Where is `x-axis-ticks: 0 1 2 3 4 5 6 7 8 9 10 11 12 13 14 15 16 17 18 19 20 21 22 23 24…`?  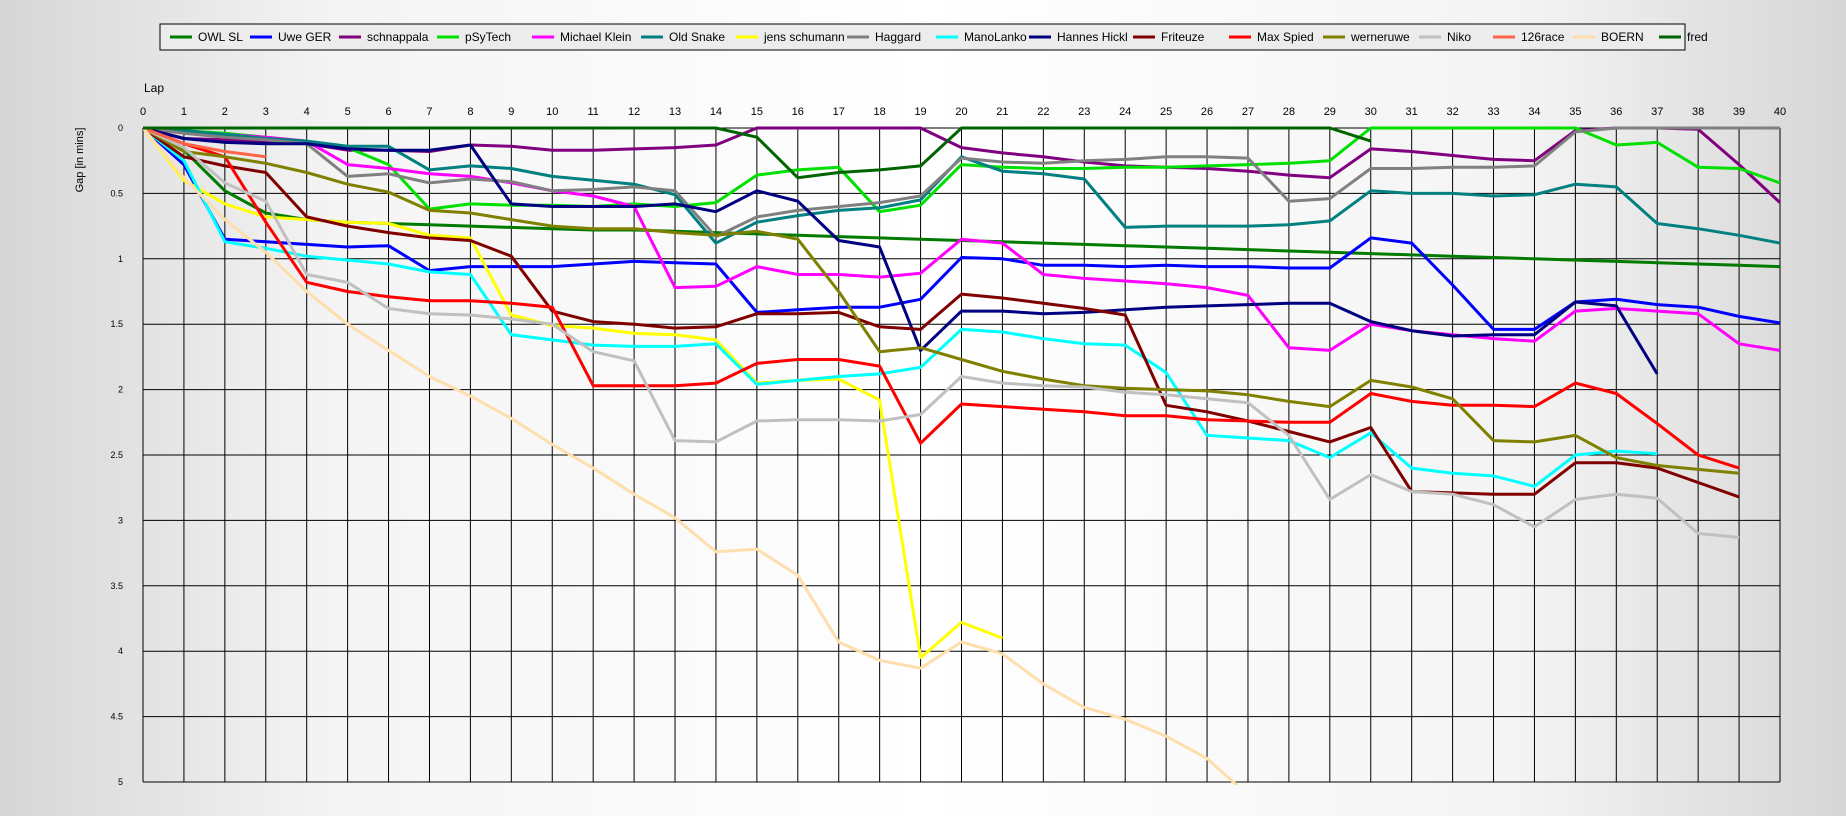 x-axis-ticks: 0 1 2 3 4 5 6 7 8 9 10 11 12 13 14 15 16 17 18 19 20 21 22 23 24… is located at coordinates (963, 112).